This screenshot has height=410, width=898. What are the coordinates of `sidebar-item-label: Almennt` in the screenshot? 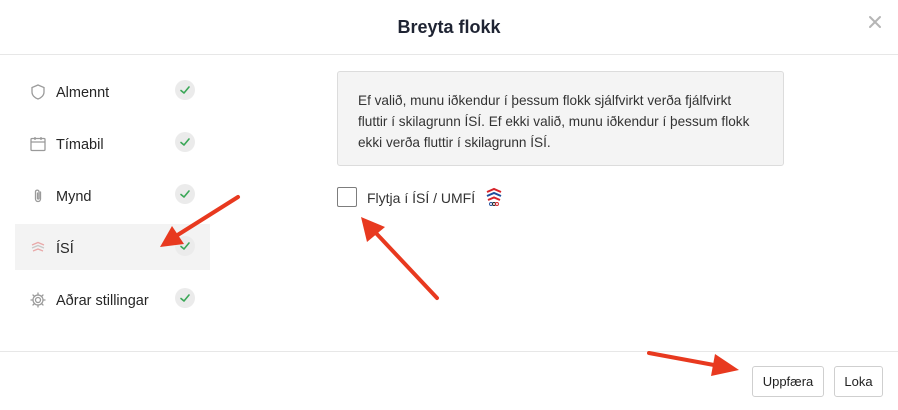 It's located at (83, 93).